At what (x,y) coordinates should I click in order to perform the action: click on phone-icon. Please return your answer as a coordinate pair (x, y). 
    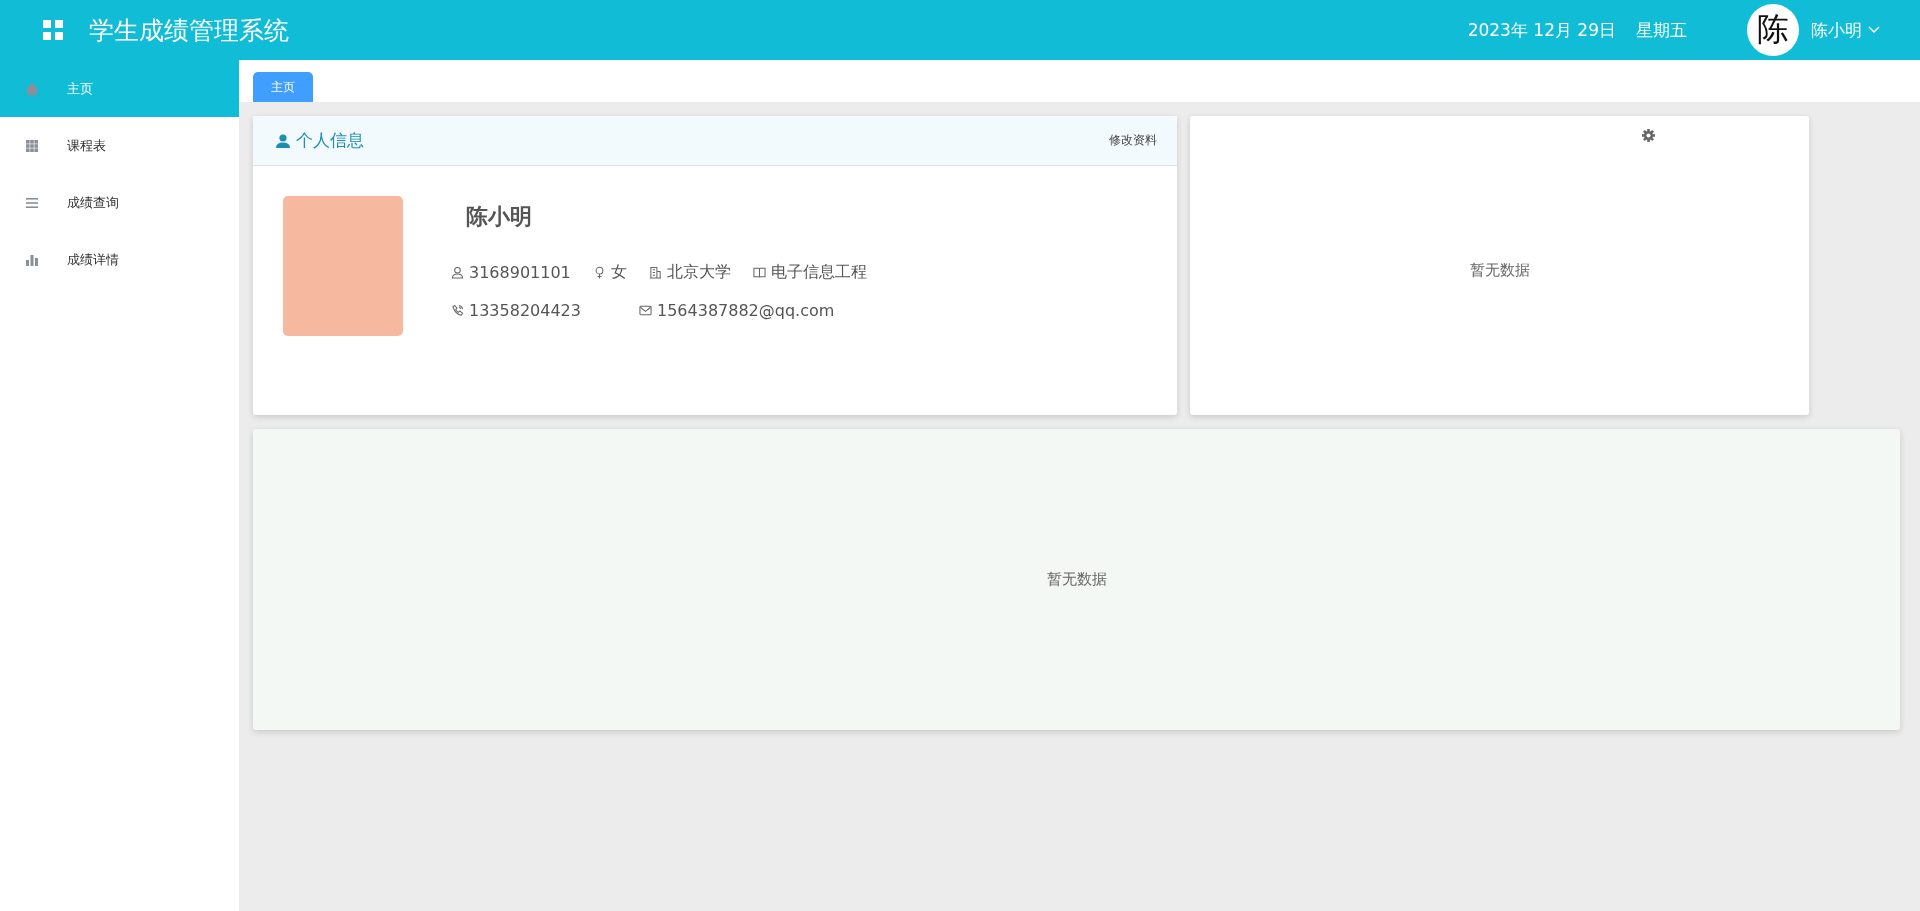
    Looking at the image, I should click on (457, 310).